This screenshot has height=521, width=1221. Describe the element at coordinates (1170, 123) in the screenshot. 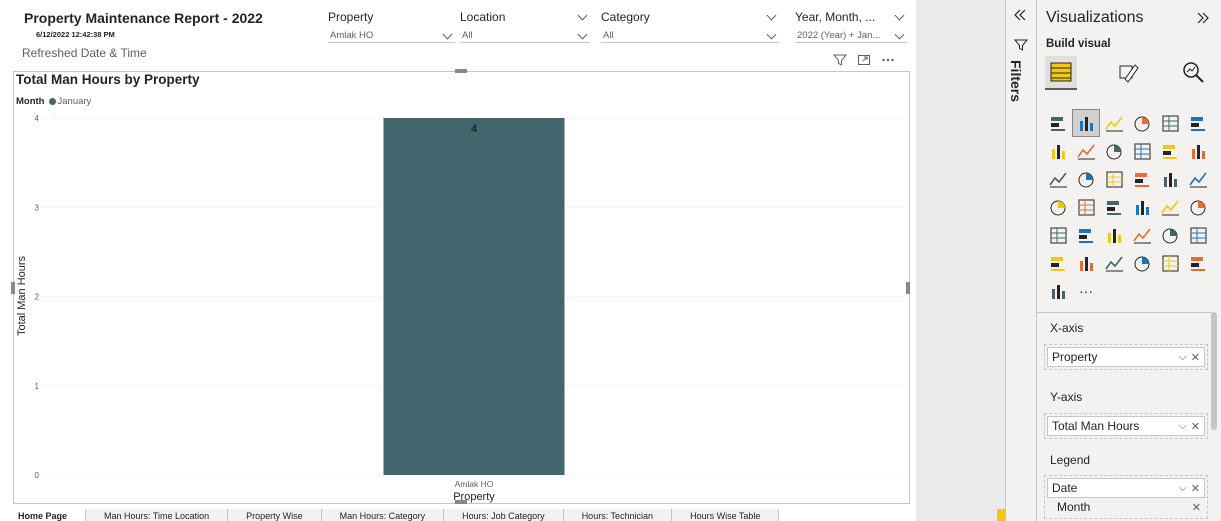

I see `100-percent-bar-icon` at that location.